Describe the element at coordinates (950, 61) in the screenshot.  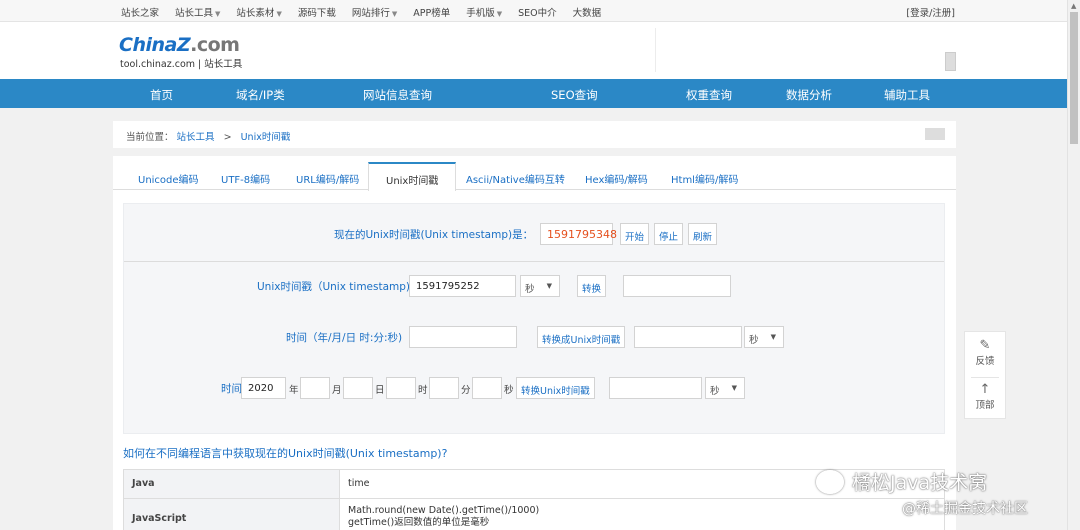
I see `header-ad-scroll` at that location.